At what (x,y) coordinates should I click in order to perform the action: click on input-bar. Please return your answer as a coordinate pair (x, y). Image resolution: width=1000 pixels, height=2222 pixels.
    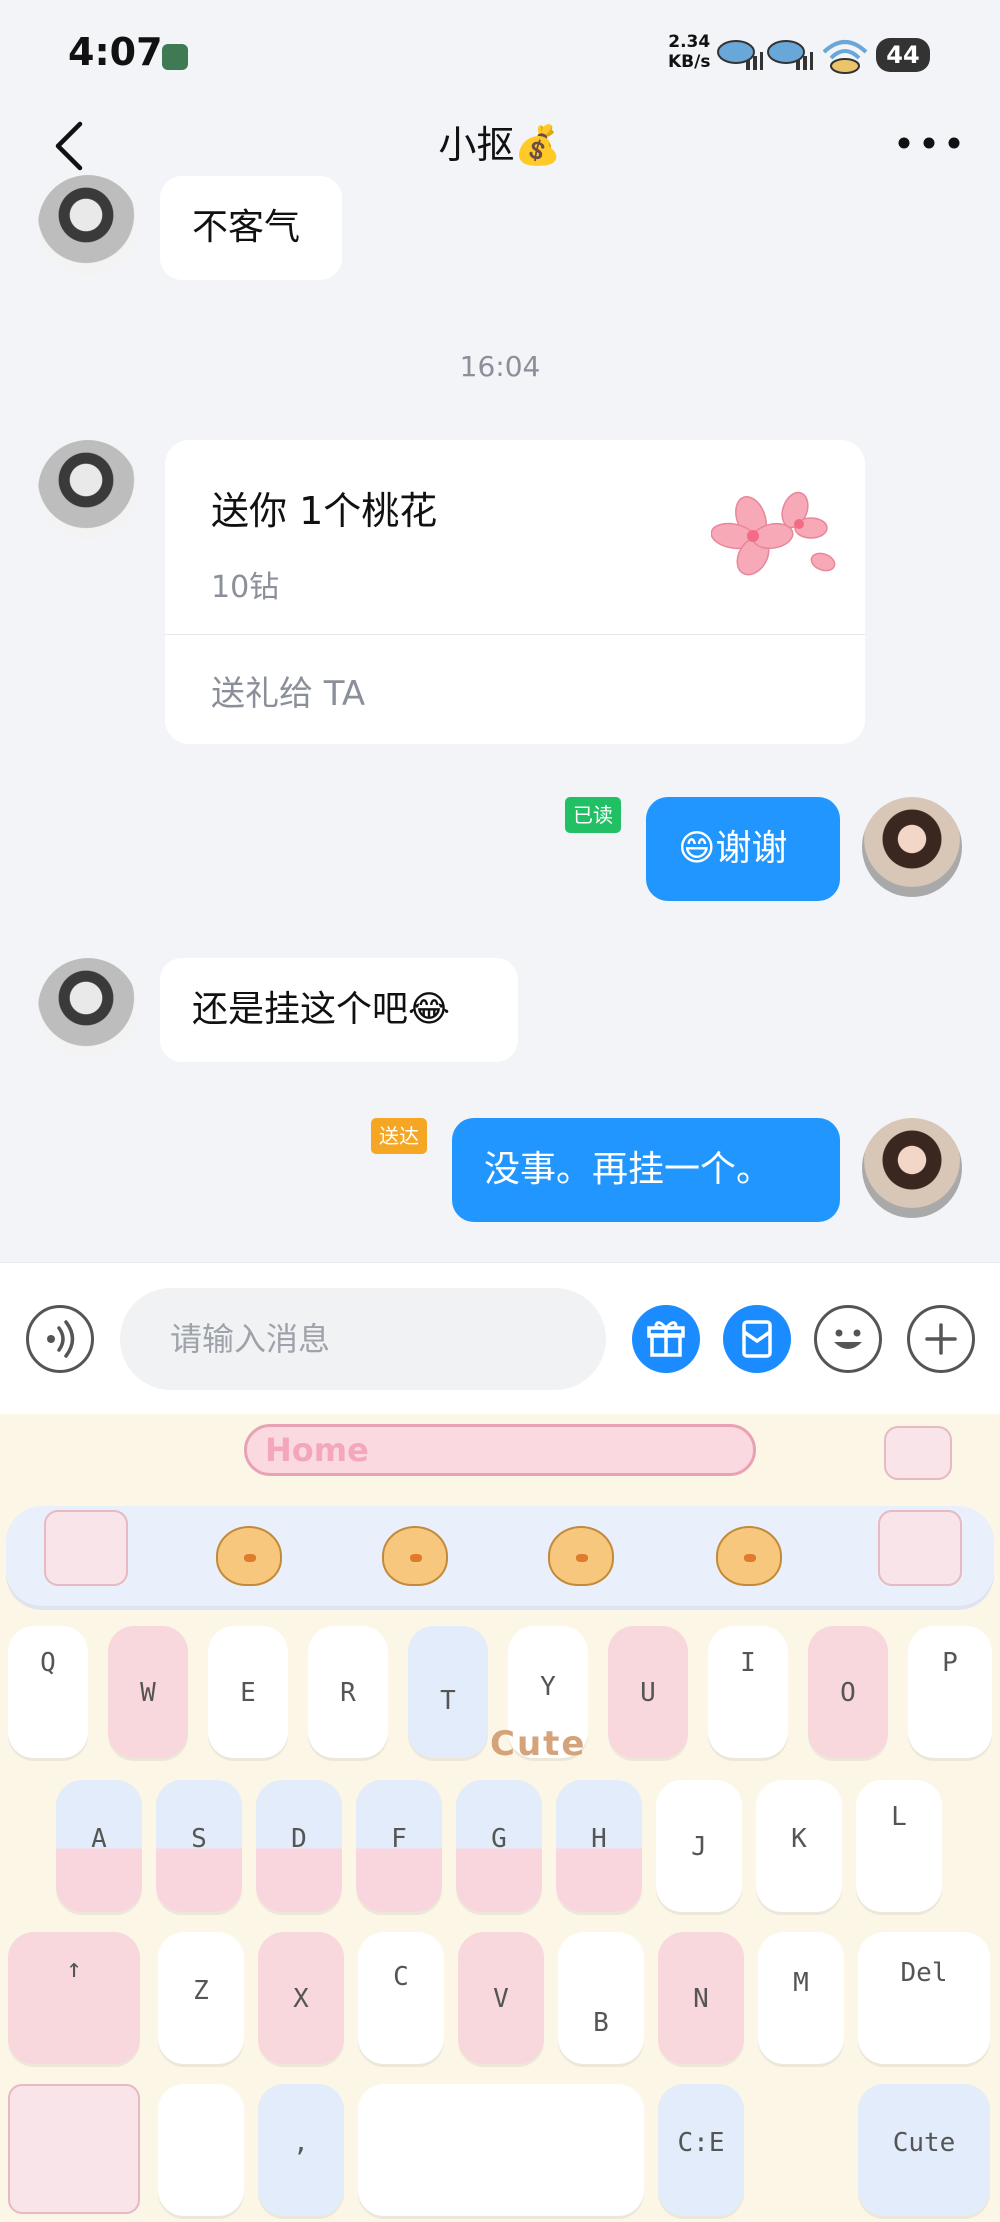
    Looking at the image, I should click on (500, 1338).